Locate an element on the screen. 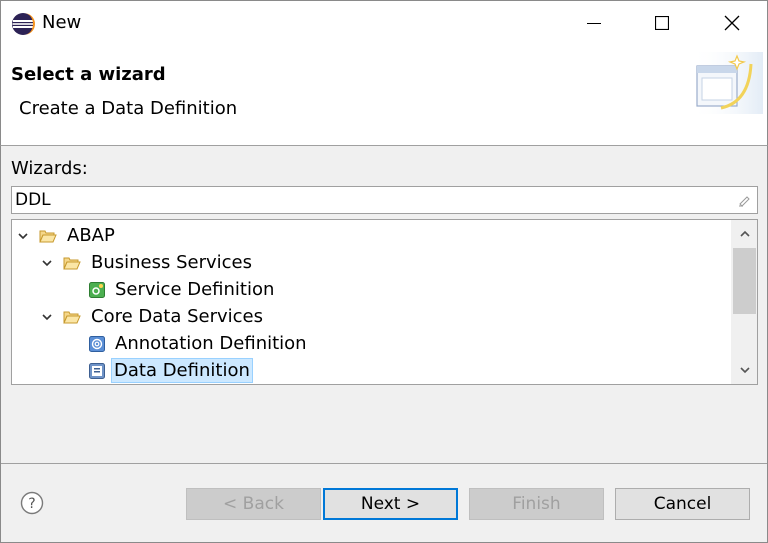 This screenshot has height=543, width=768. tree-item-data-definition: Data Definition is located at coordinates (171, 370).